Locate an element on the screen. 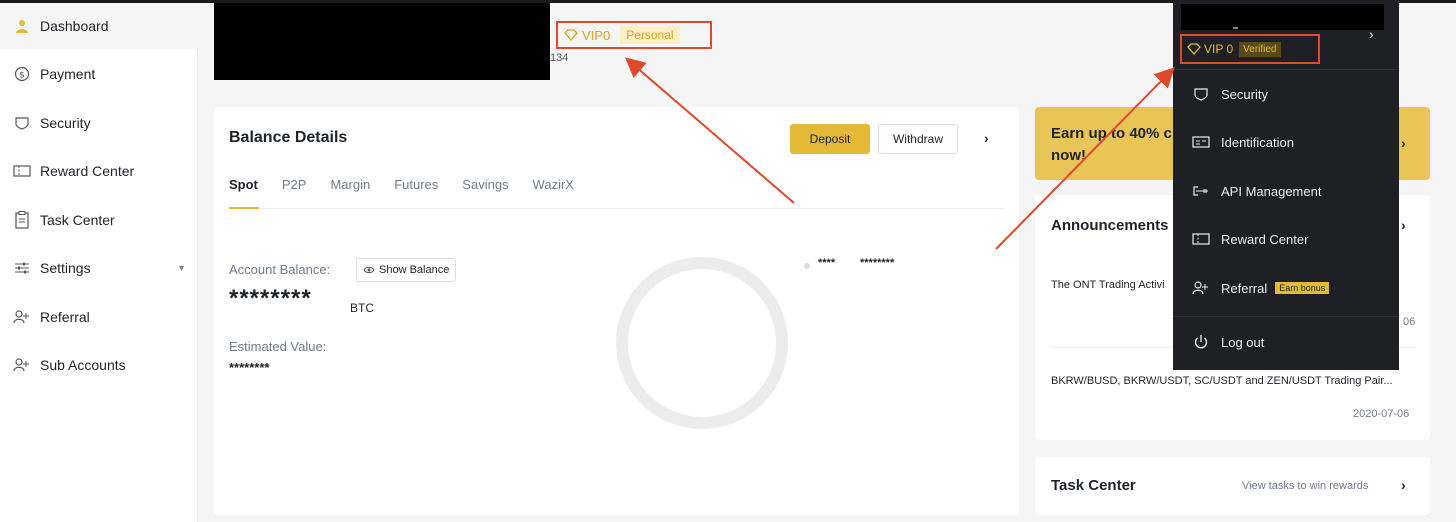 This screenshot has width=1456, height=522. redacted-username is located at coordinates (382, 41).